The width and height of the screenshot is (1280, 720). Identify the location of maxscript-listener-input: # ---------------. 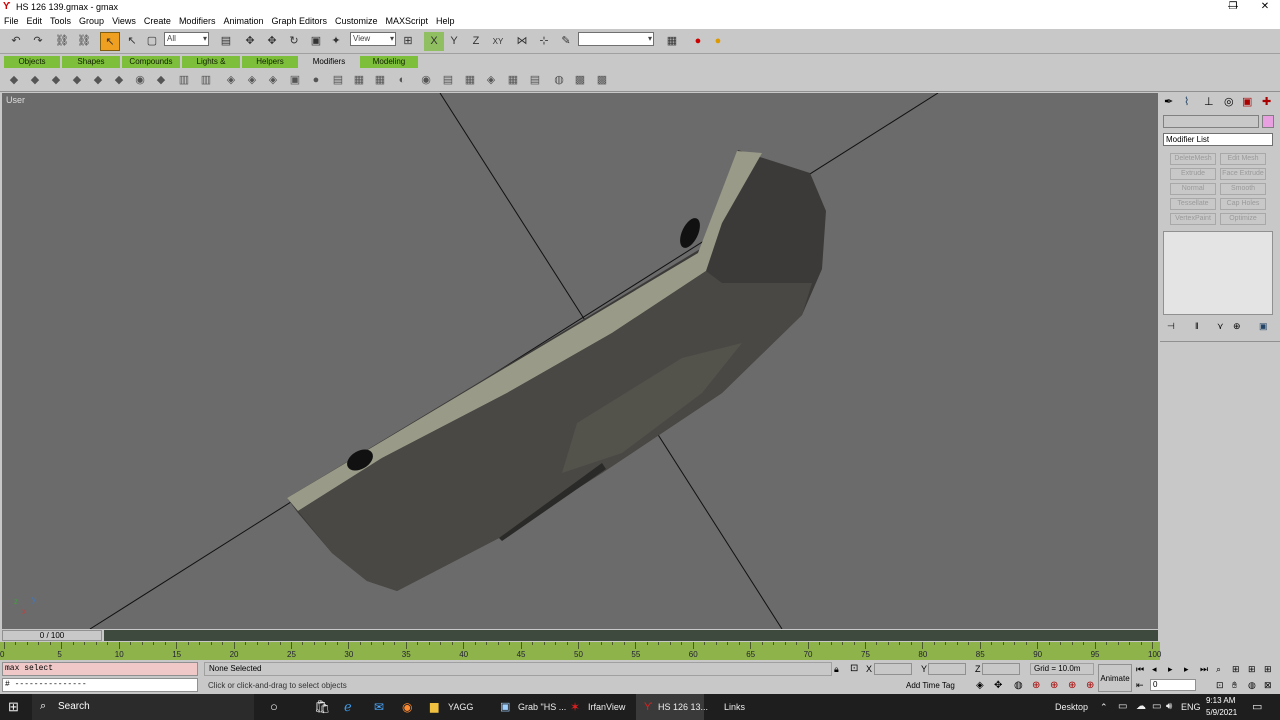
(100, 685).